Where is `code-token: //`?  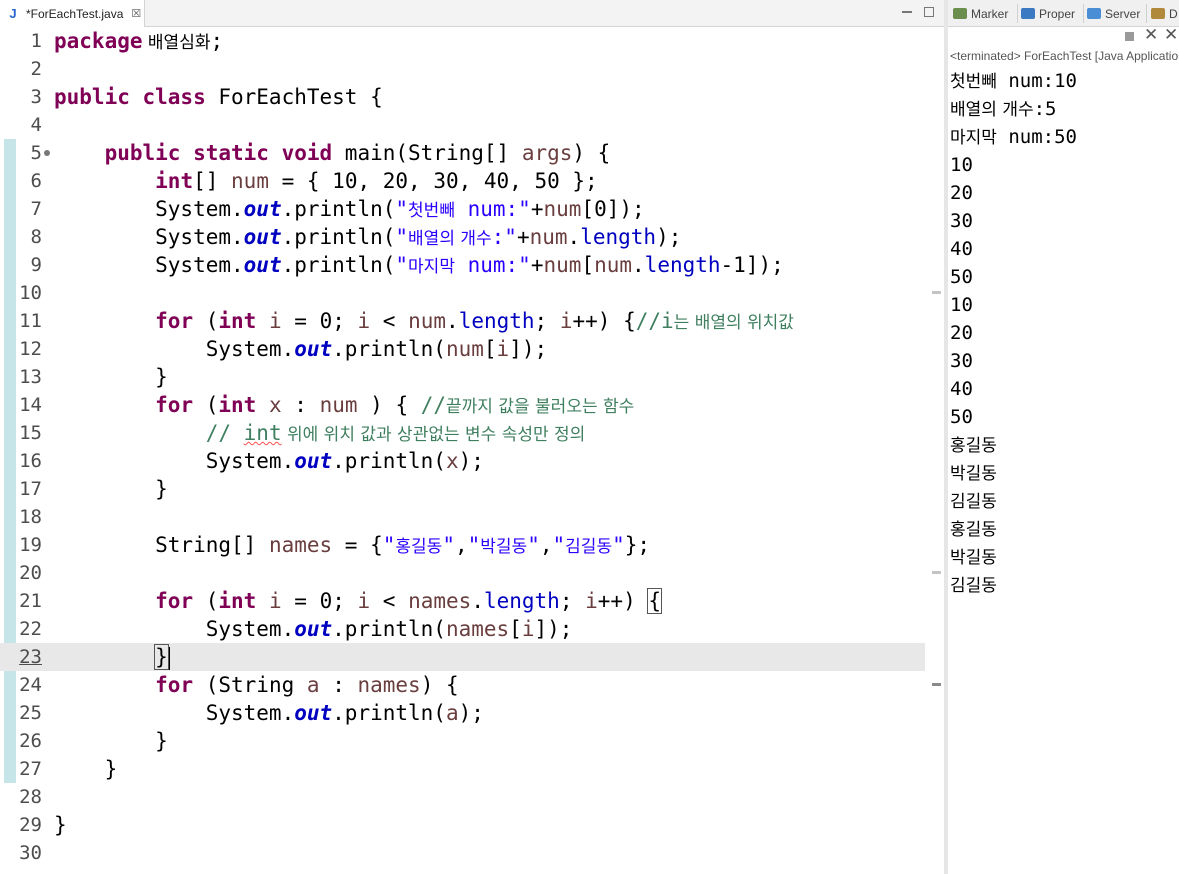 code-token: // is located at coordinates (433, 405).